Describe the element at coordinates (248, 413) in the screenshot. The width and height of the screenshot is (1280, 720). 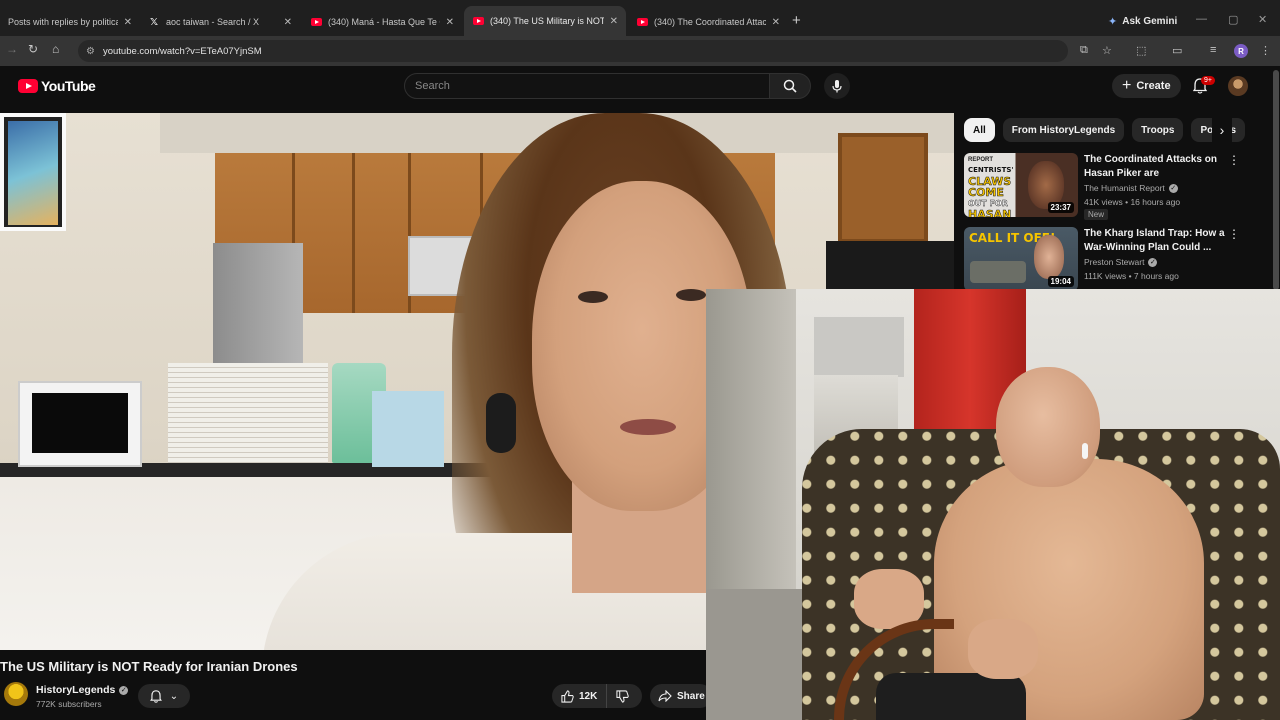
I see `video-scene-papers` at that location.